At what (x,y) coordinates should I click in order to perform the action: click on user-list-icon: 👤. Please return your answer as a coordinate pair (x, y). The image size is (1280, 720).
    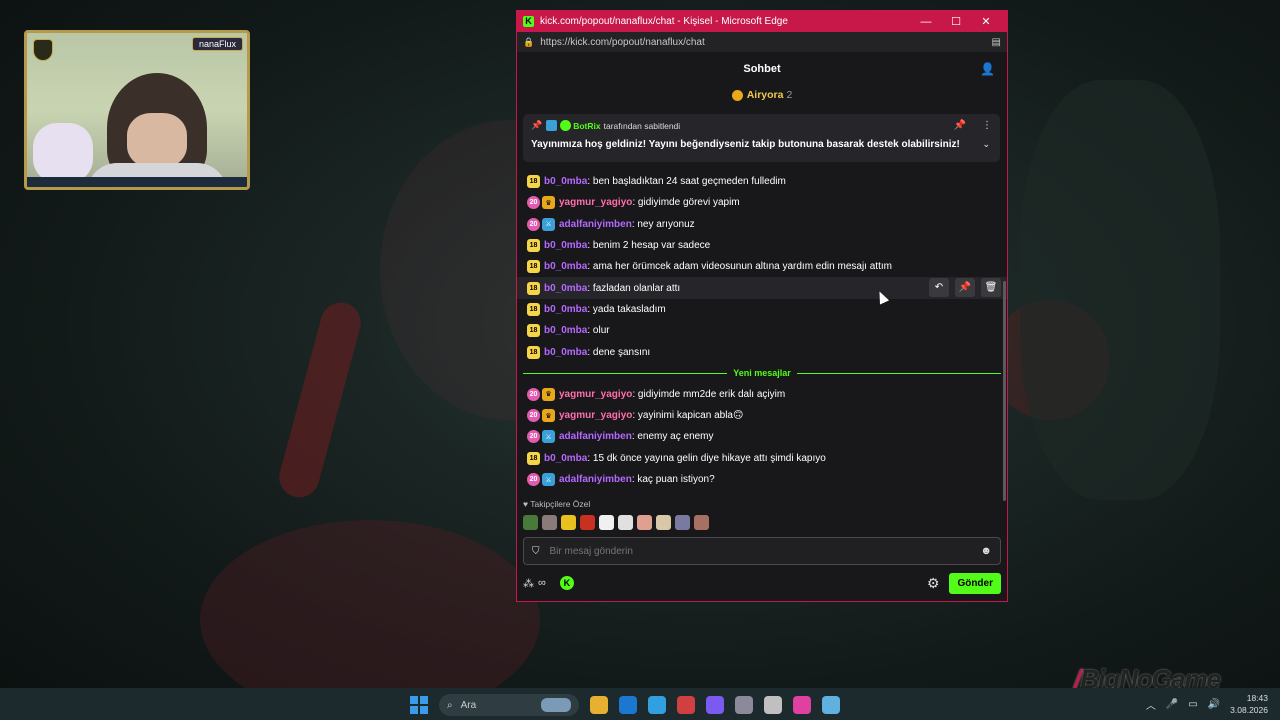
    Looking at the image, I should click on (987, 69).